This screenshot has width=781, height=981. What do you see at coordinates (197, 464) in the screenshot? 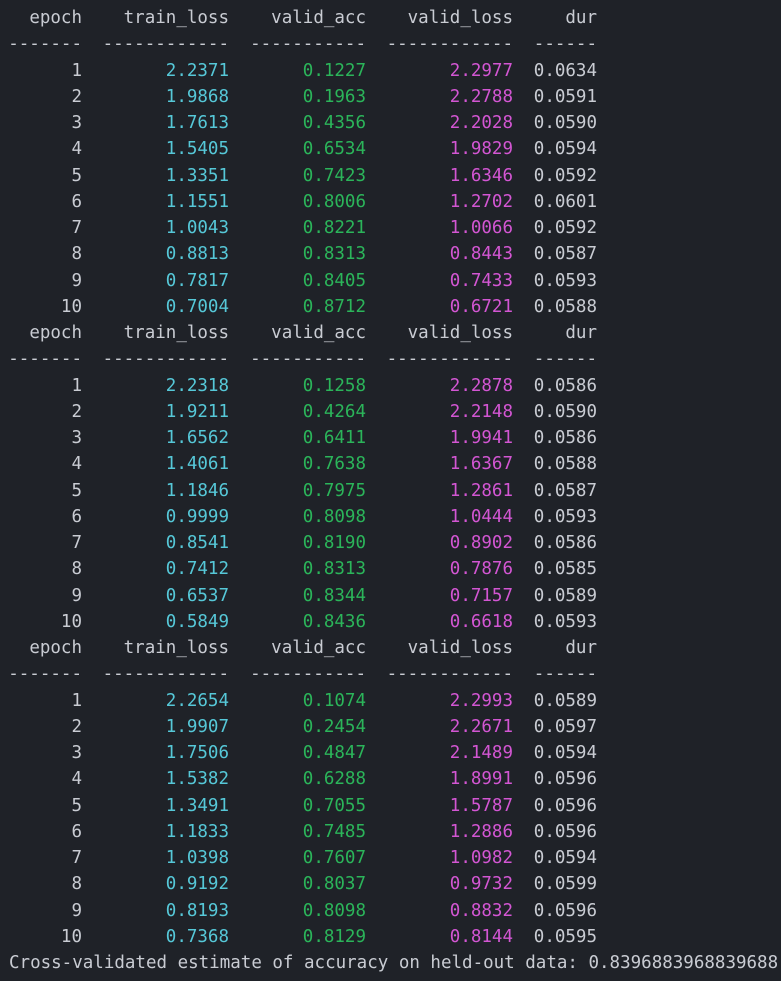
I see `cell-train-loss: 1.4061` at bounding box center [197, 464].